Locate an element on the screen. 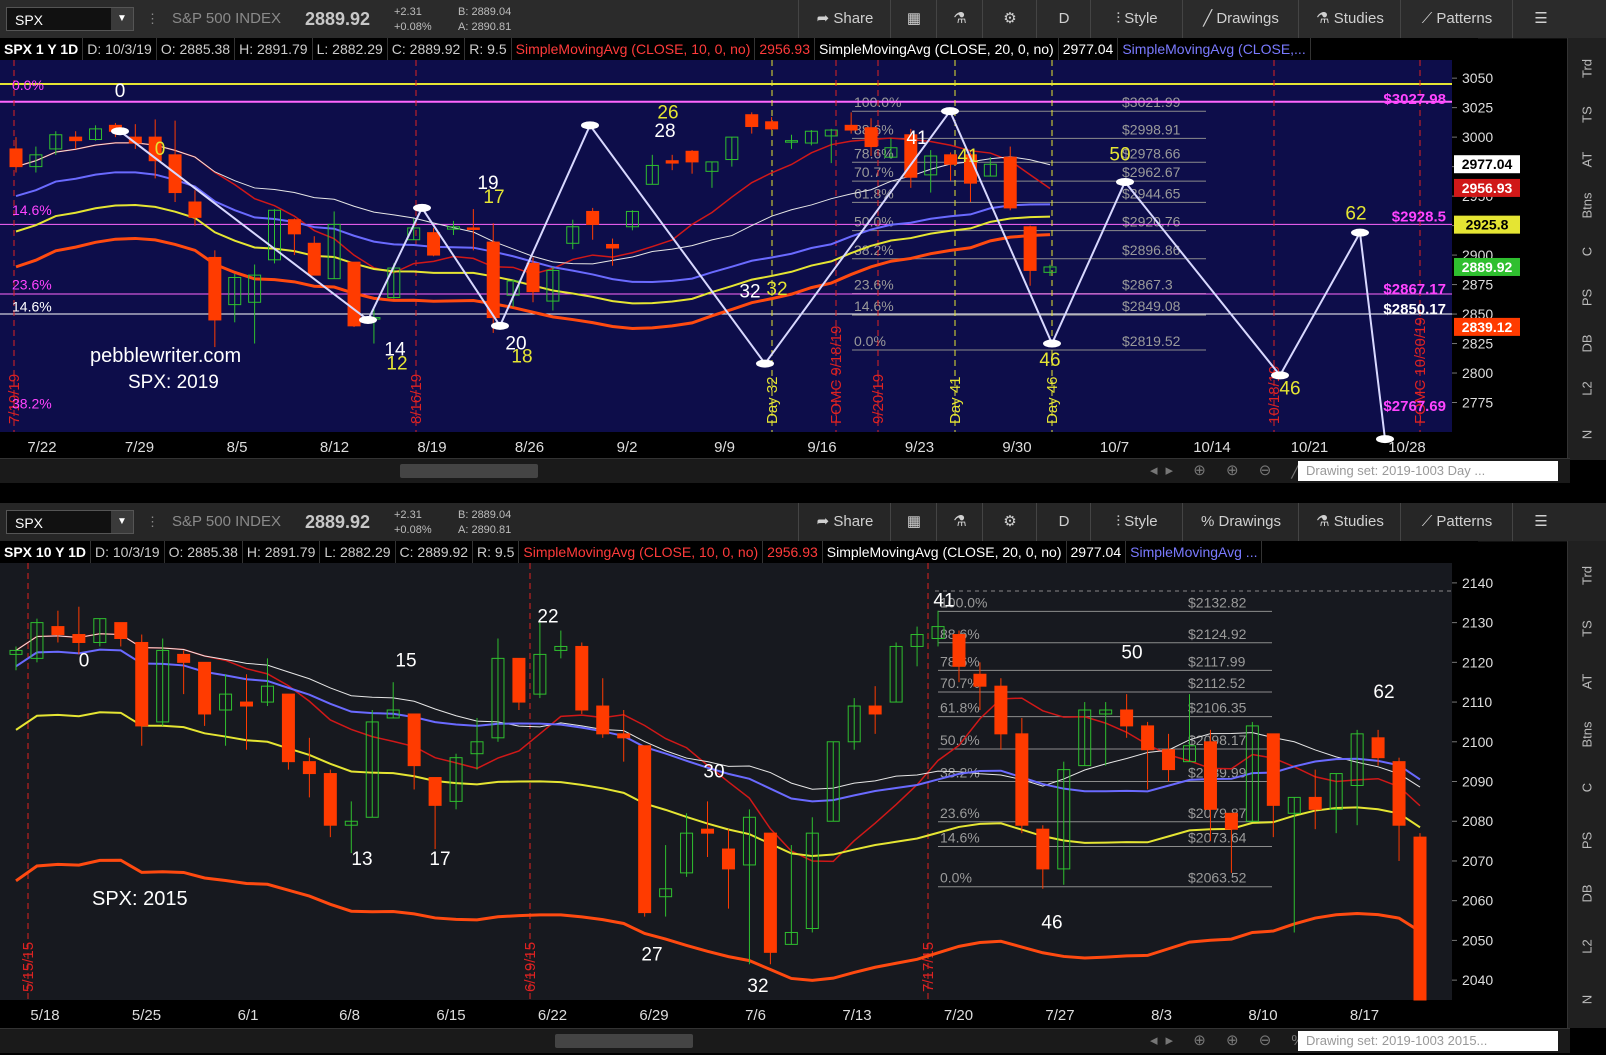  menu-icon: ☰ is located at coordinates (1541, 18).